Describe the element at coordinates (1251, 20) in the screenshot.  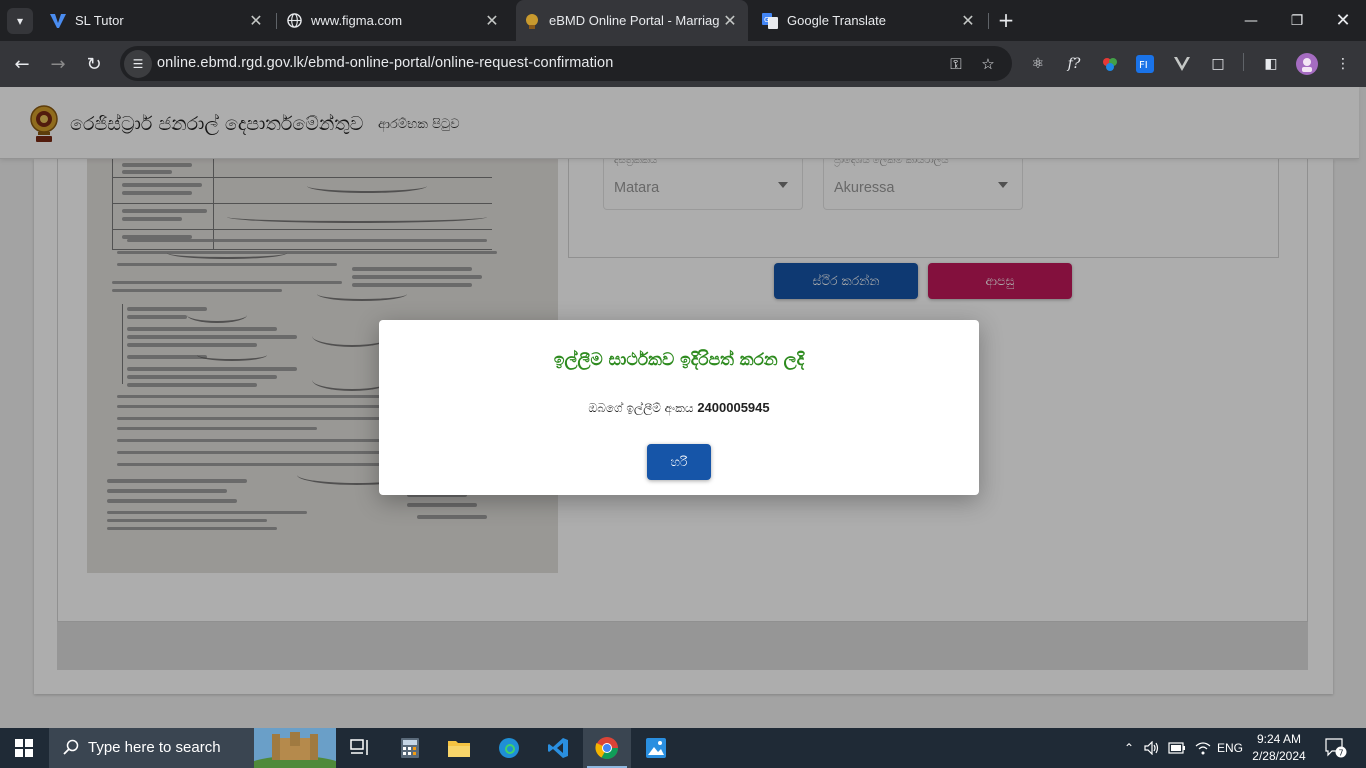
I see `minimize-icon: —` at that location.